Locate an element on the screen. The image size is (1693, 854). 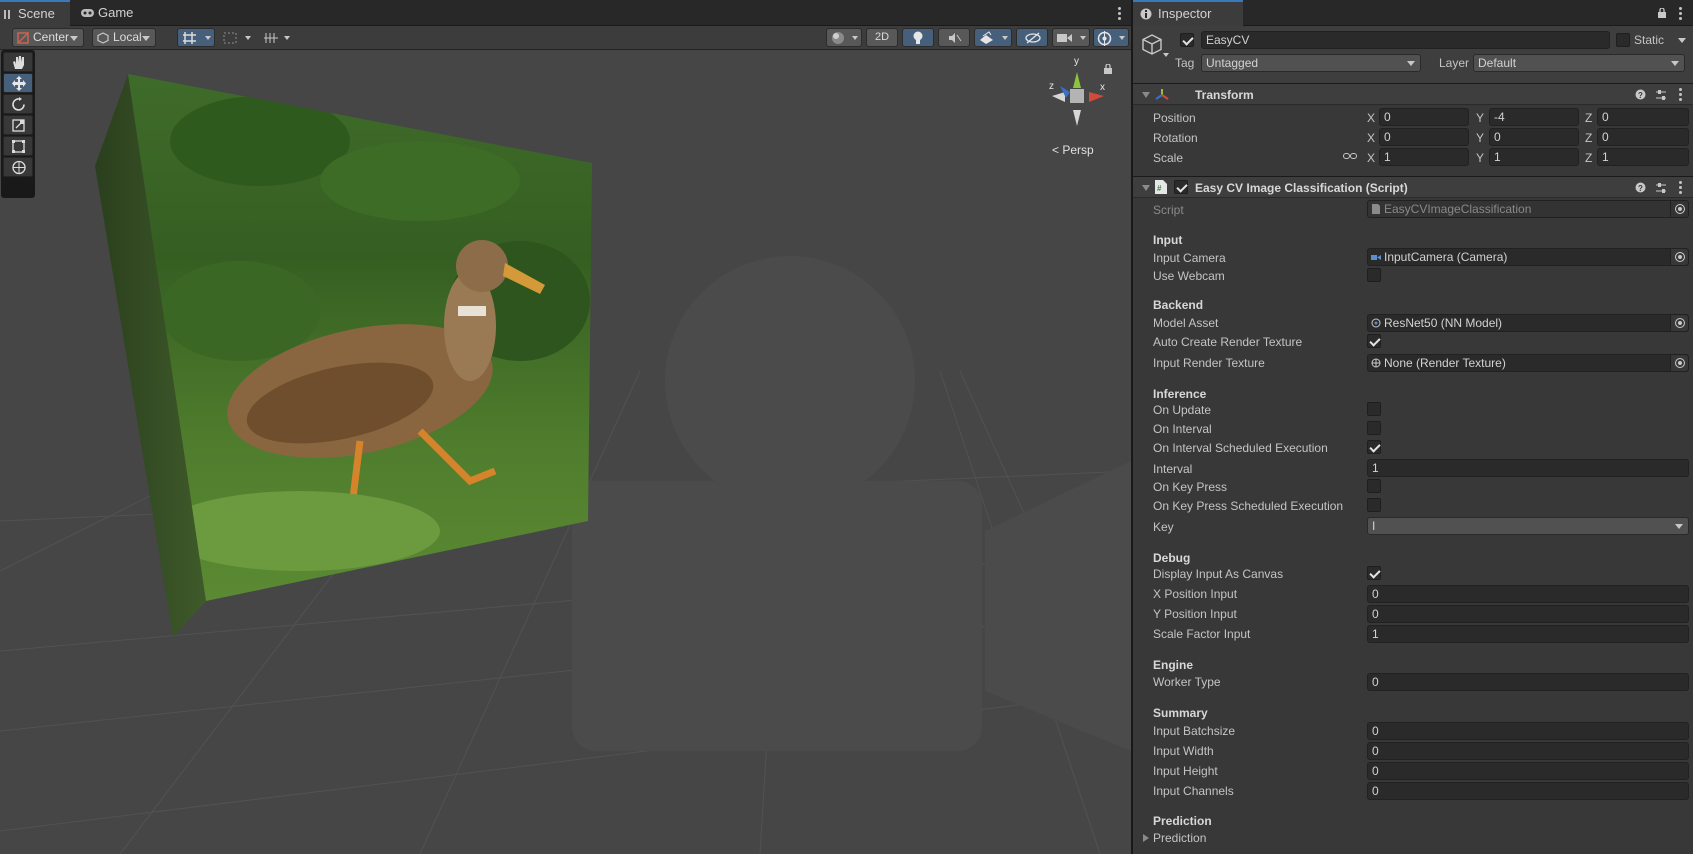
audio-toggle is located at coordinates (954, 37).